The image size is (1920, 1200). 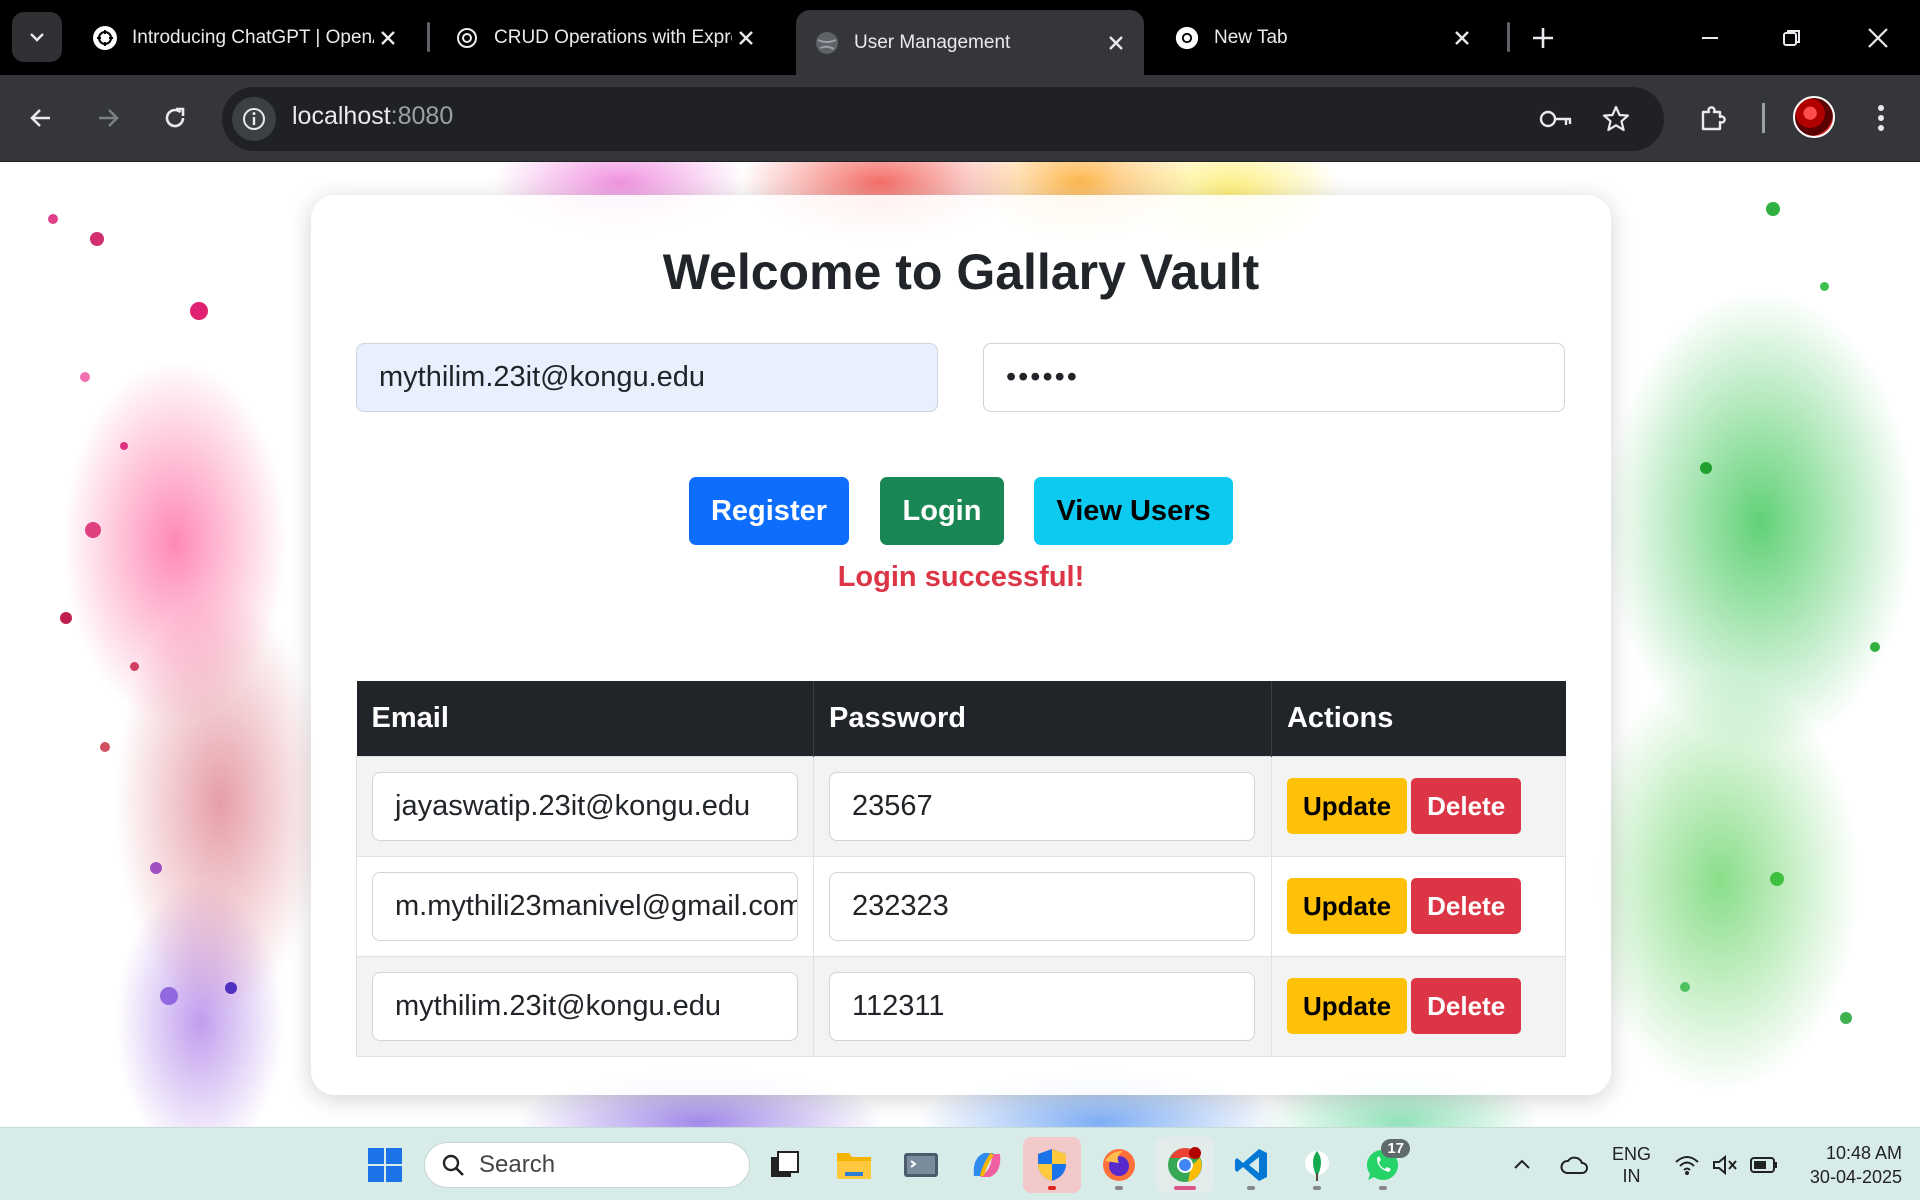 What do you see at coordinates (453, 1165) in the screenshot?
I see `search-icon` at bounding box center [453, 1165].